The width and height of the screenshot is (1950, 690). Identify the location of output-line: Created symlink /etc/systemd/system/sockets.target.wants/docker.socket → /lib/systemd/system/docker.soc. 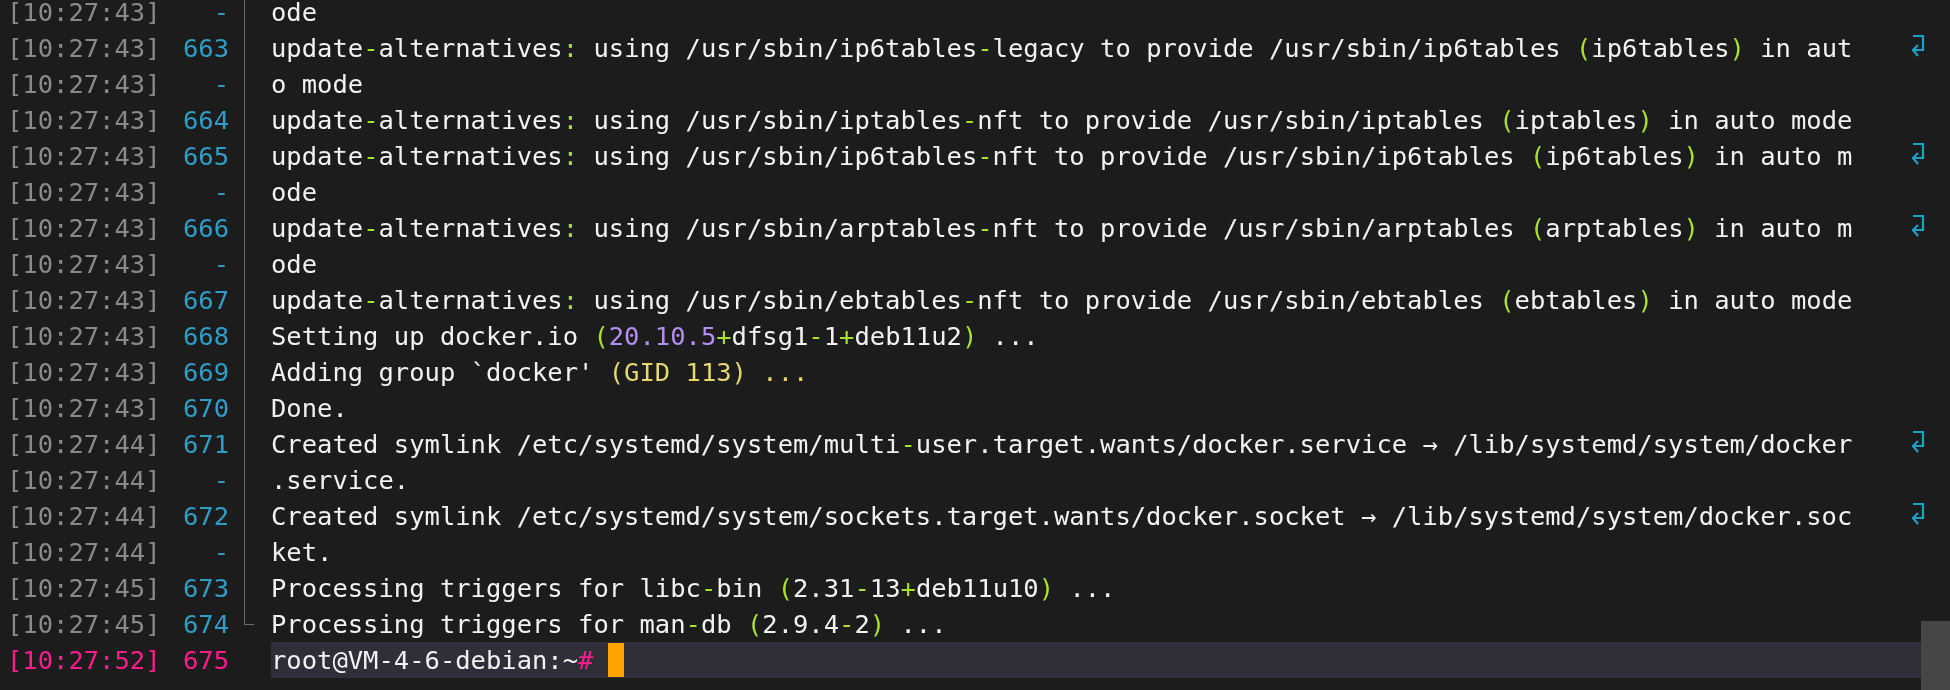
(1062, 516).